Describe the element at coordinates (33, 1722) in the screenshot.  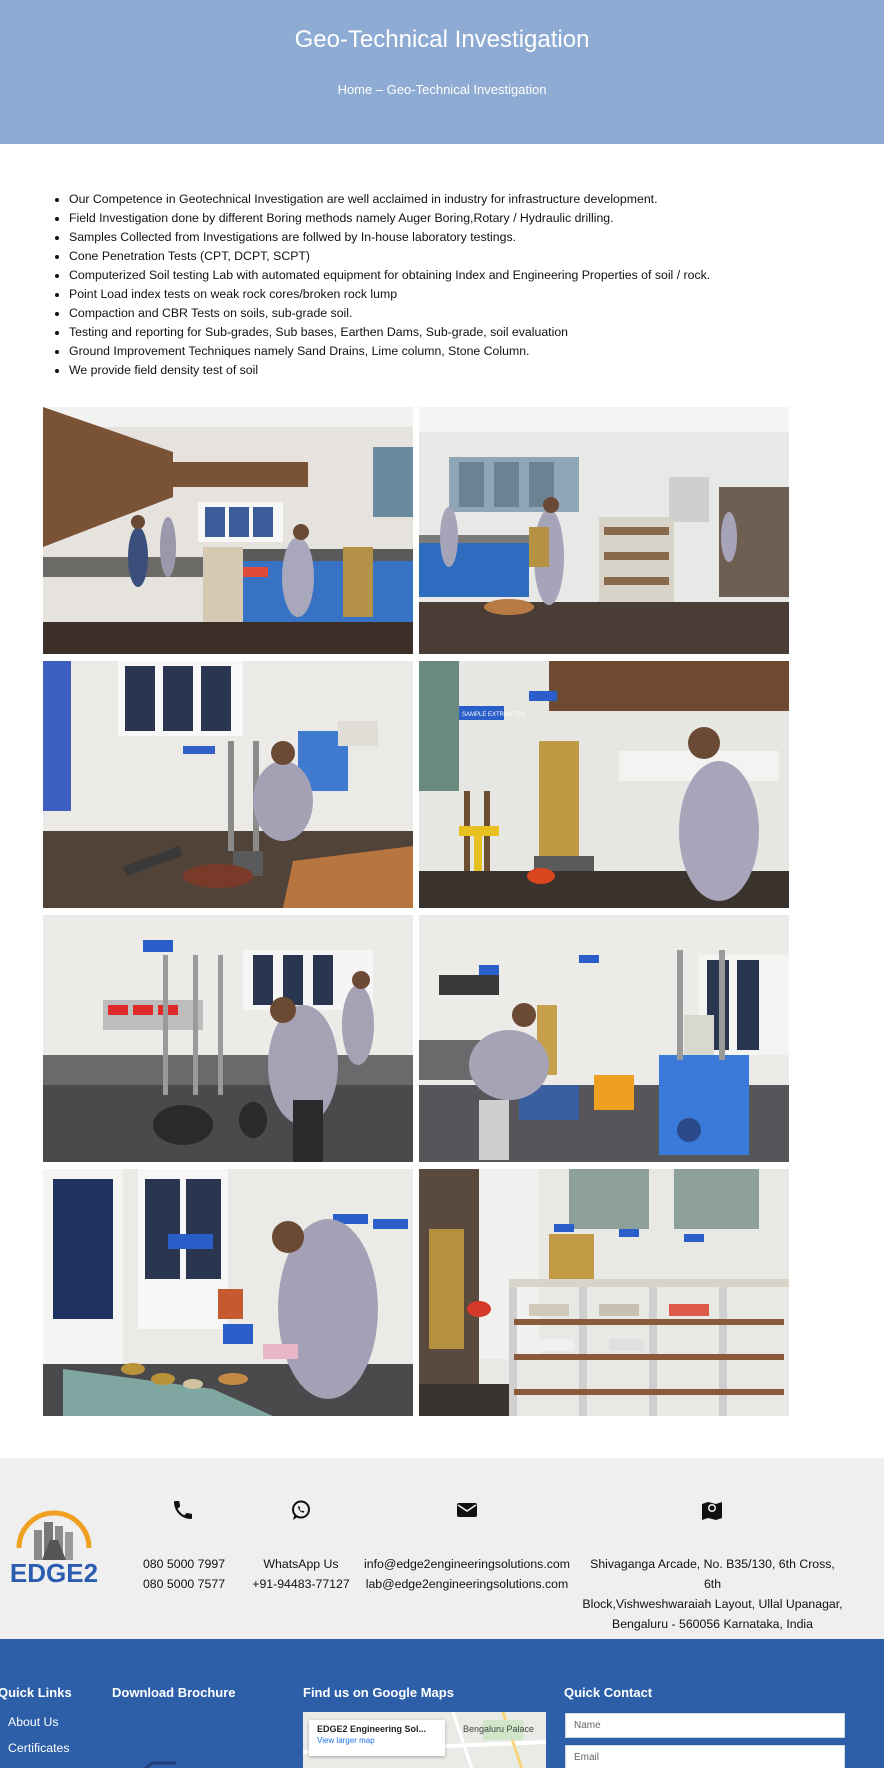
I see `footer-link-about-us: About Us` at that location.